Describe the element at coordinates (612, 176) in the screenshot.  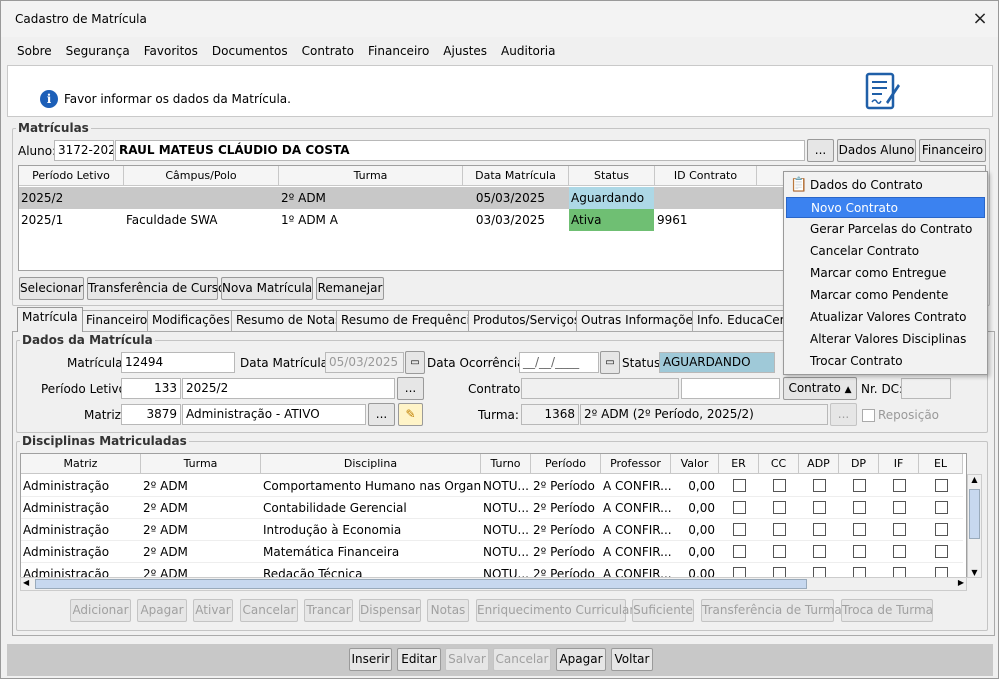
I see `column-header: Status` at that location.